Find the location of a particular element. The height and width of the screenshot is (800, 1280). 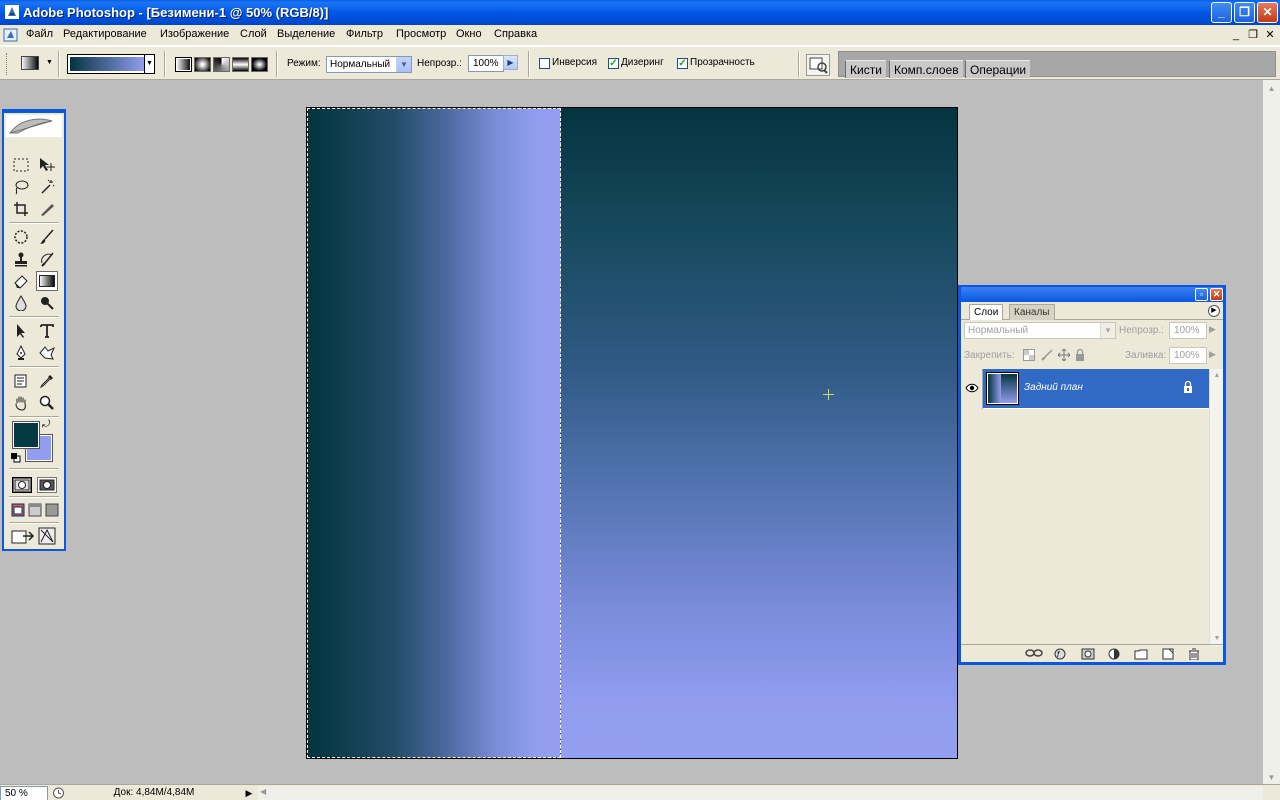

standard-screen-mode-icon is located at coordinates (18, 510).